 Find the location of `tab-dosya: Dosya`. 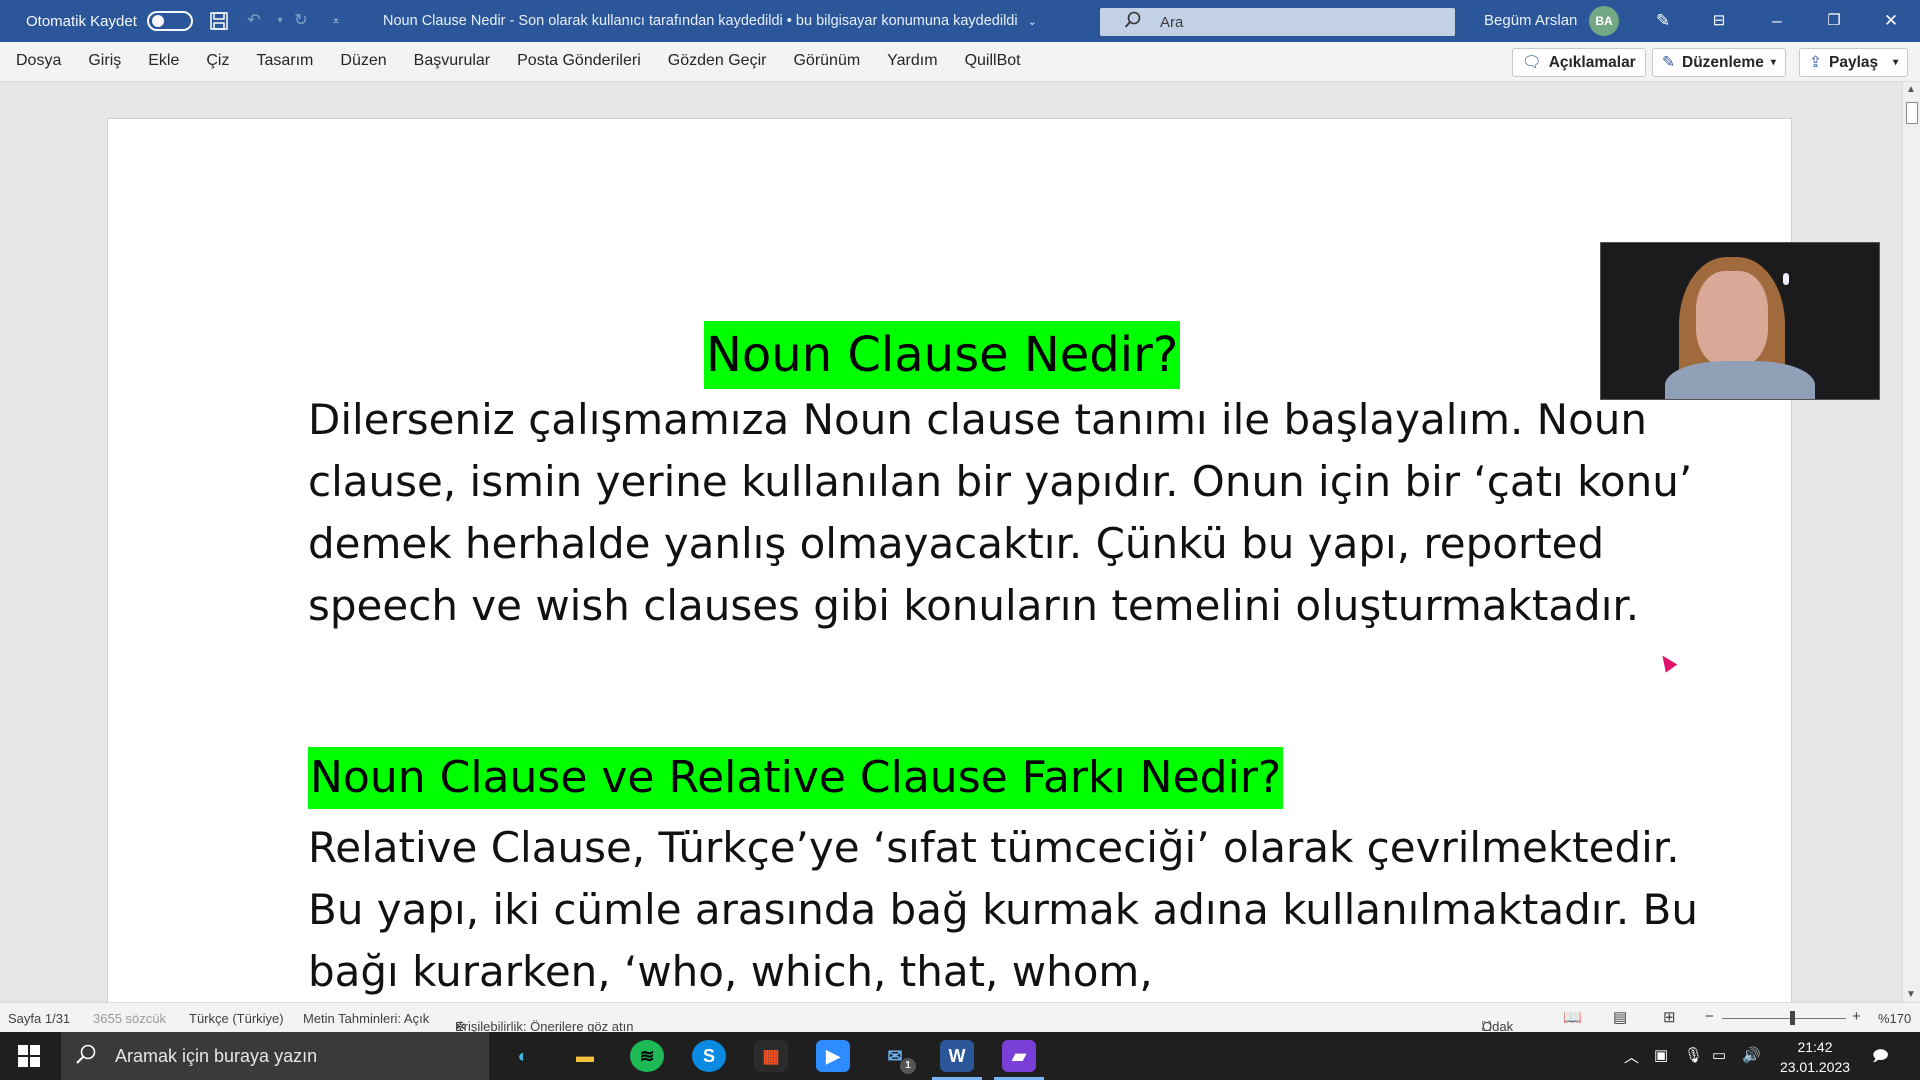

tab-dosya: Dosya is located at coordinates (38, 61).